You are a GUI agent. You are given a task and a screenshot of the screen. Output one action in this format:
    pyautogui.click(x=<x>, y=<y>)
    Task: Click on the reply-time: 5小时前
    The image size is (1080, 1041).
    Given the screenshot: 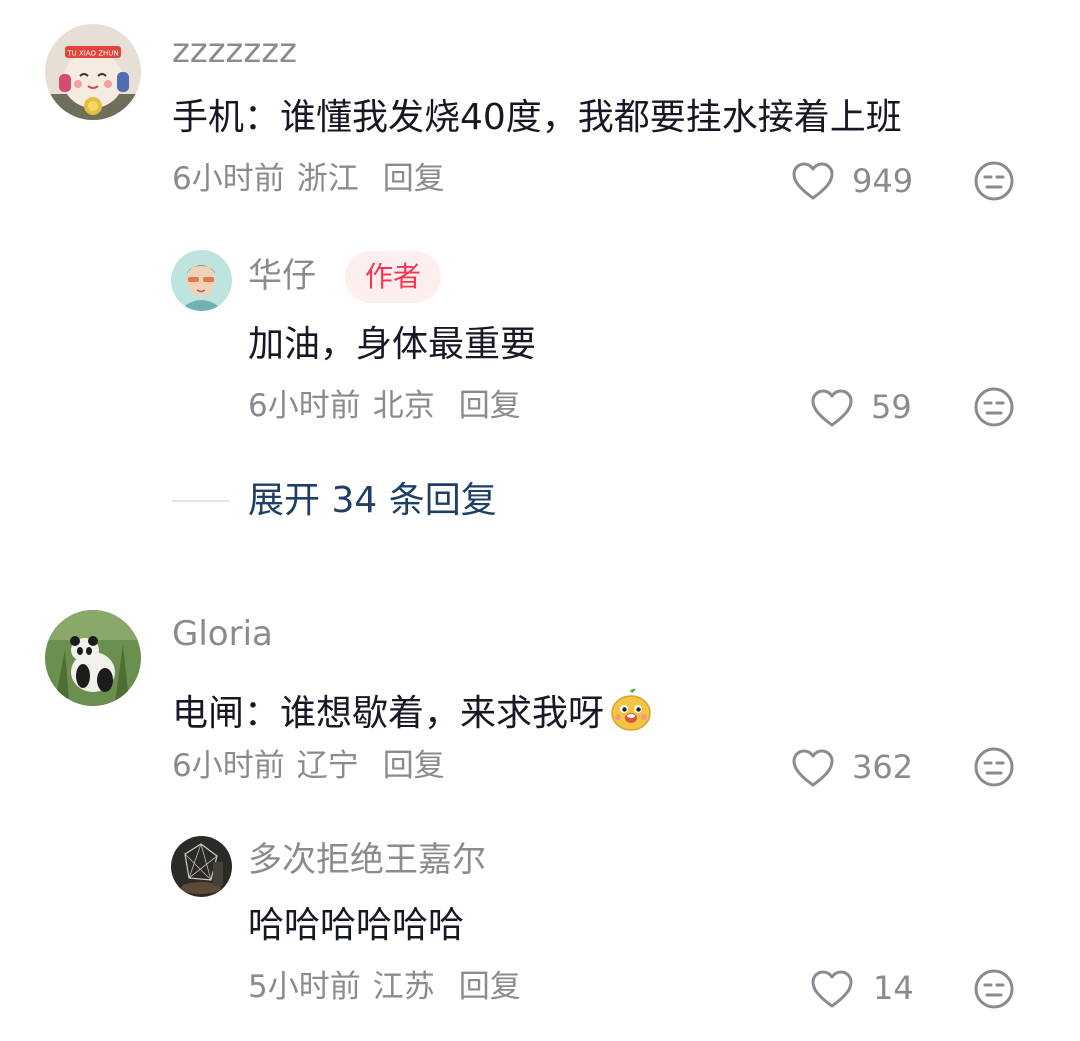 What is the action you would take?
    pyautogui.click(x=304, y=987)
    